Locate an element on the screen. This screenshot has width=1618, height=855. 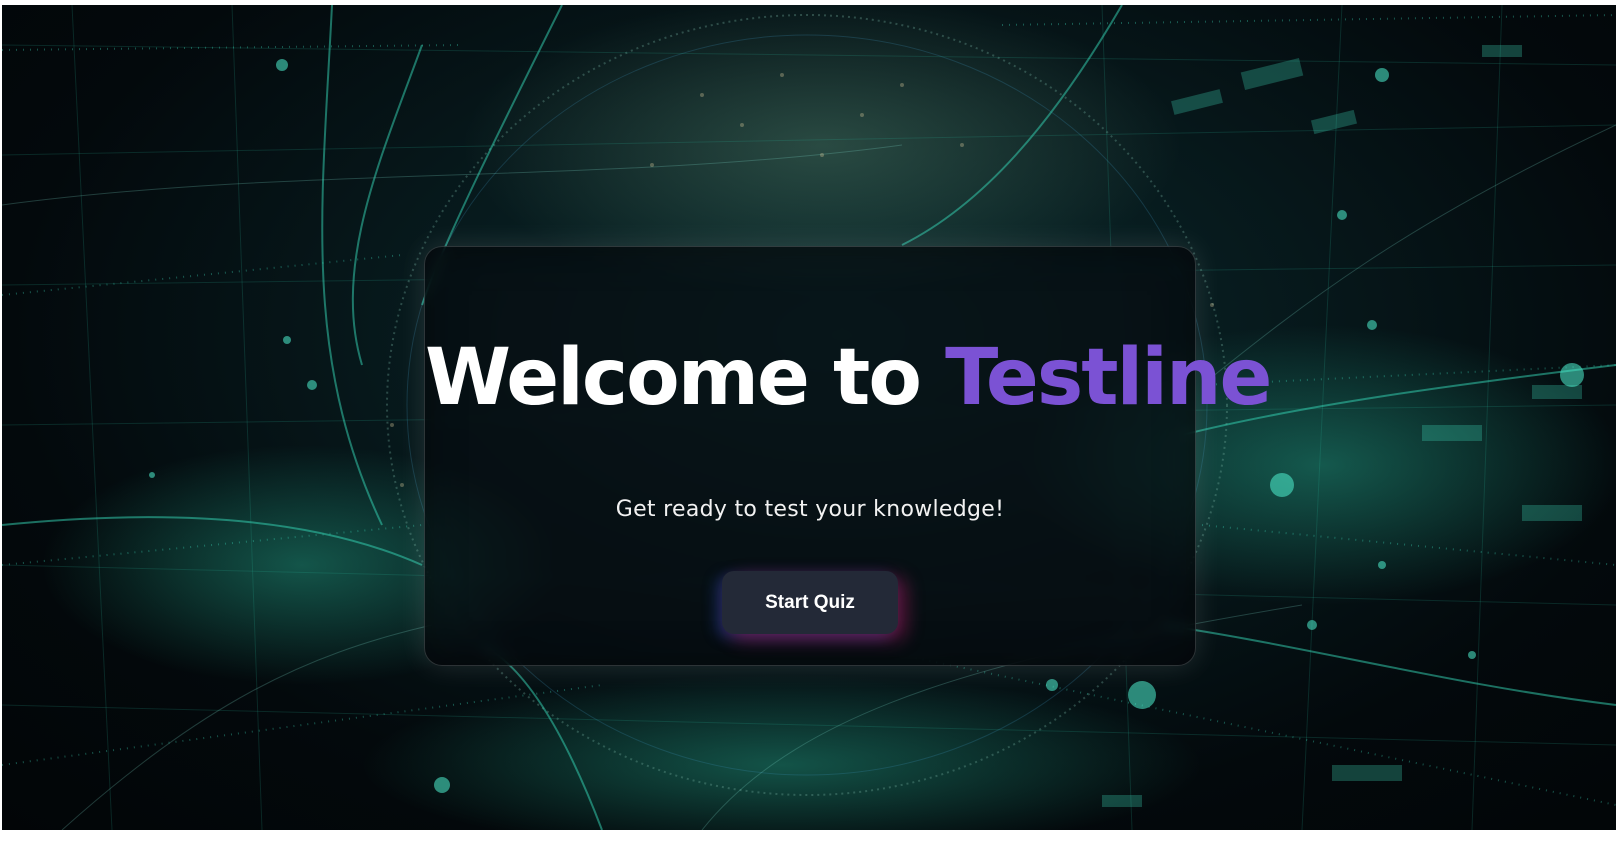
page-title: Welcome to Testline is located at coordinates (848, 378).